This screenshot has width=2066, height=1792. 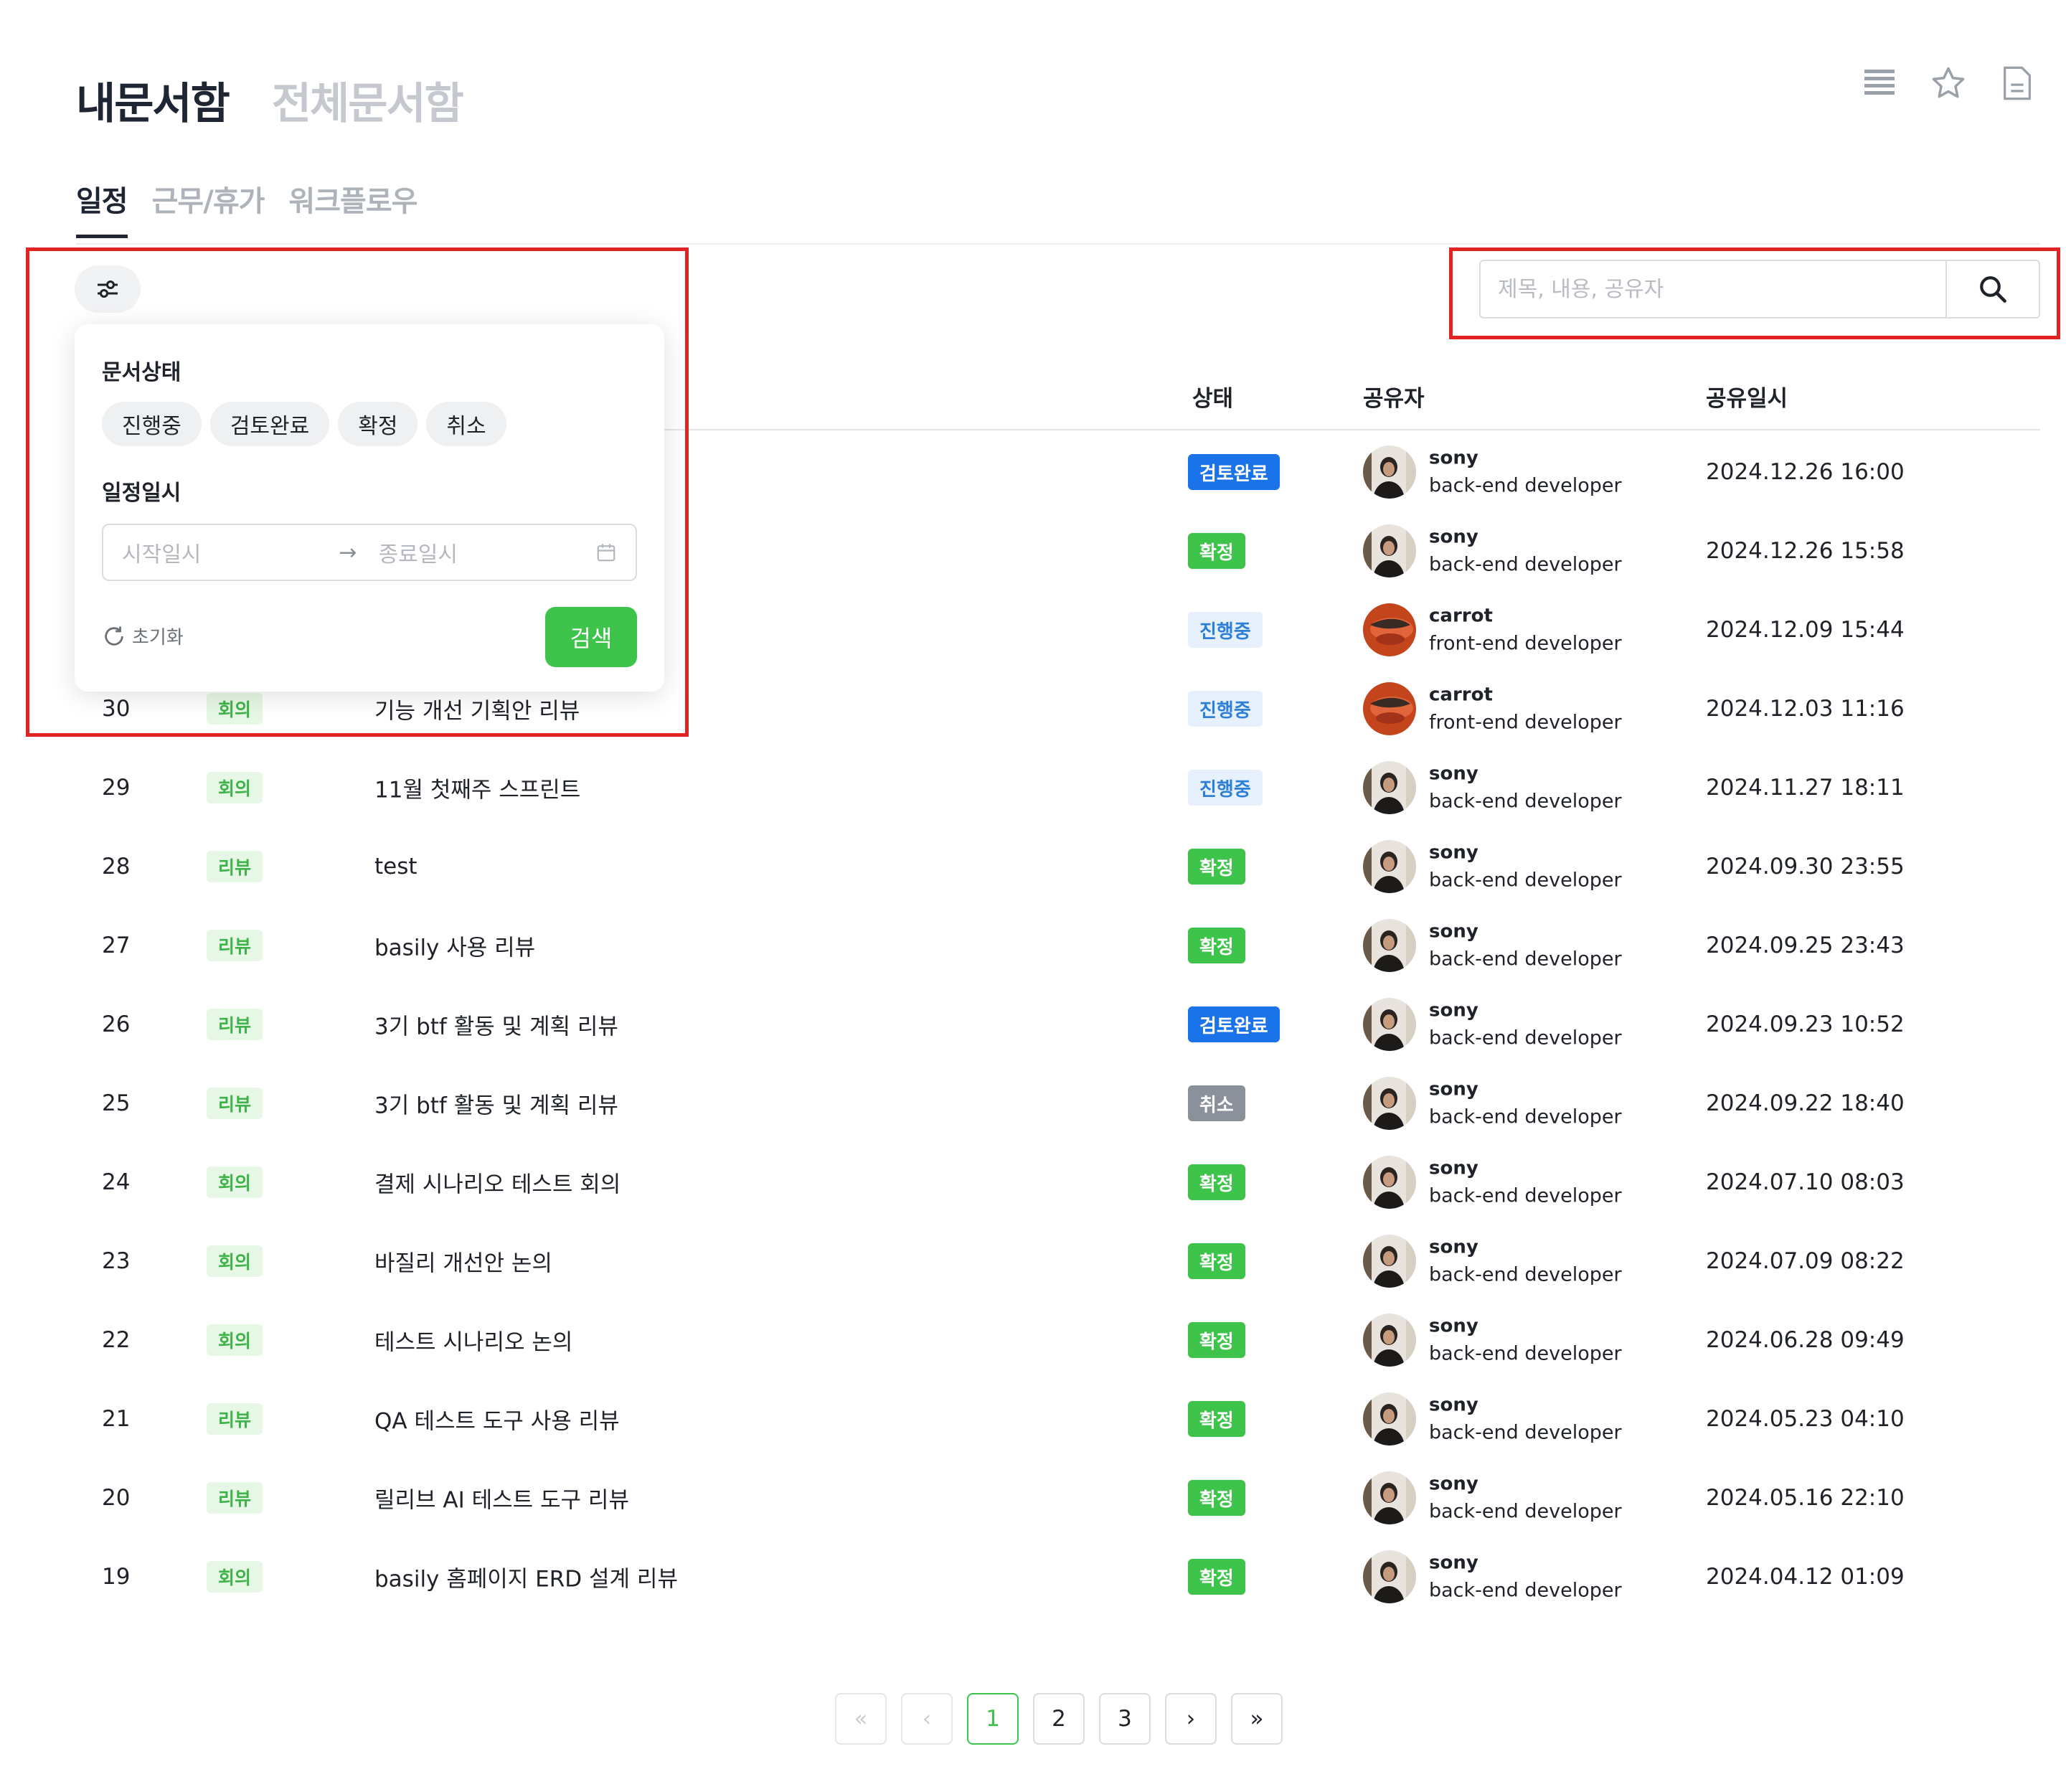 What do you see at coordinates (396, 867) in the screenshot?
I see `row-title: test` at bounding box center [396, 867].